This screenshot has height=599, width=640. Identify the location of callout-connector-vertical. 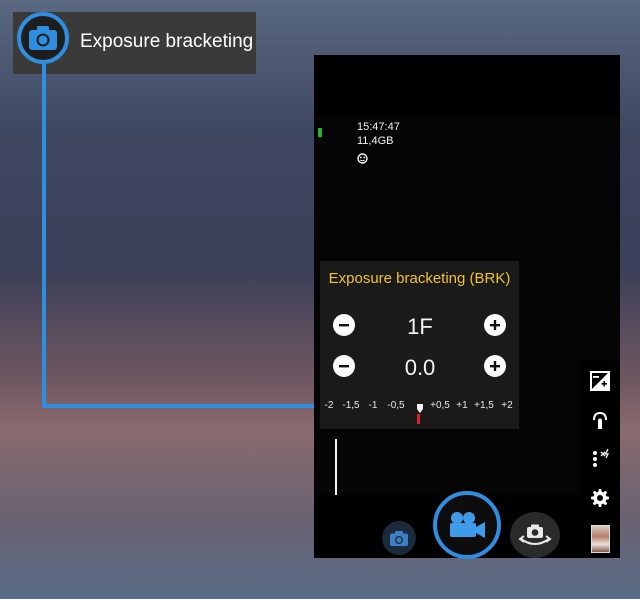
(44, 236).